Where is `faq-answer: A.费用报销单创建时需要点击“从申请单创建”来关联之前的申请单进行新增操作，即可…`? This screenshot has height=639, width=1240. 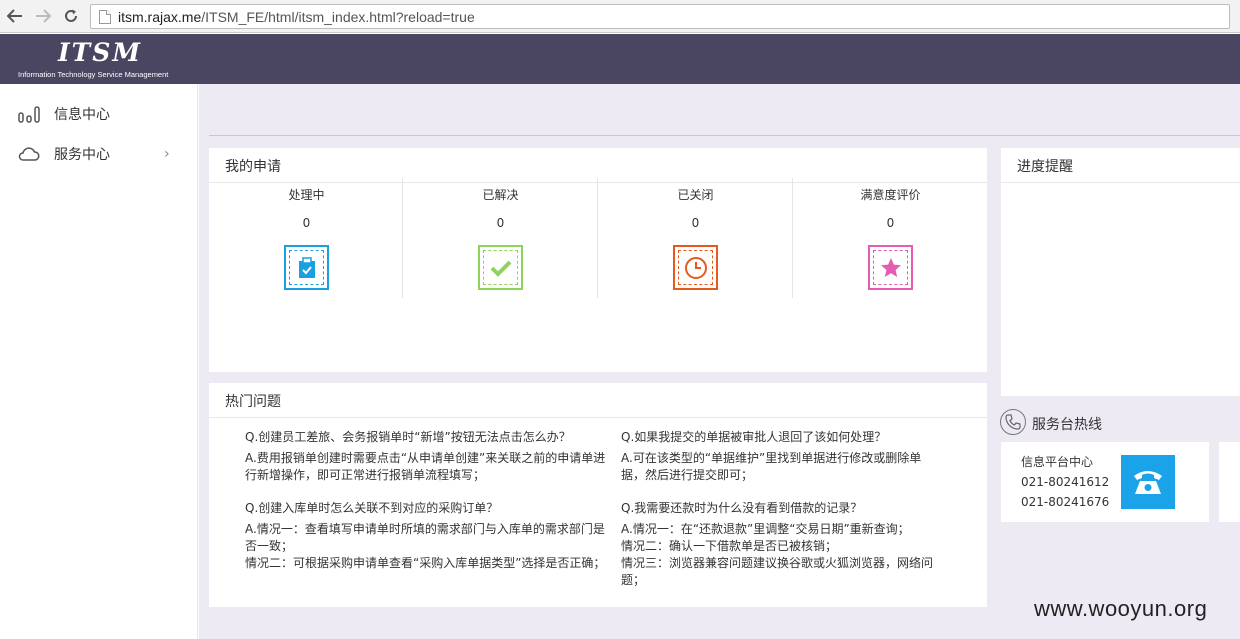 faq-answer: A.费用报销单创建时需要点击“从申请单创建”来关联之前的申请单进行新增操作，即可… is located at coordinates (425, 466).